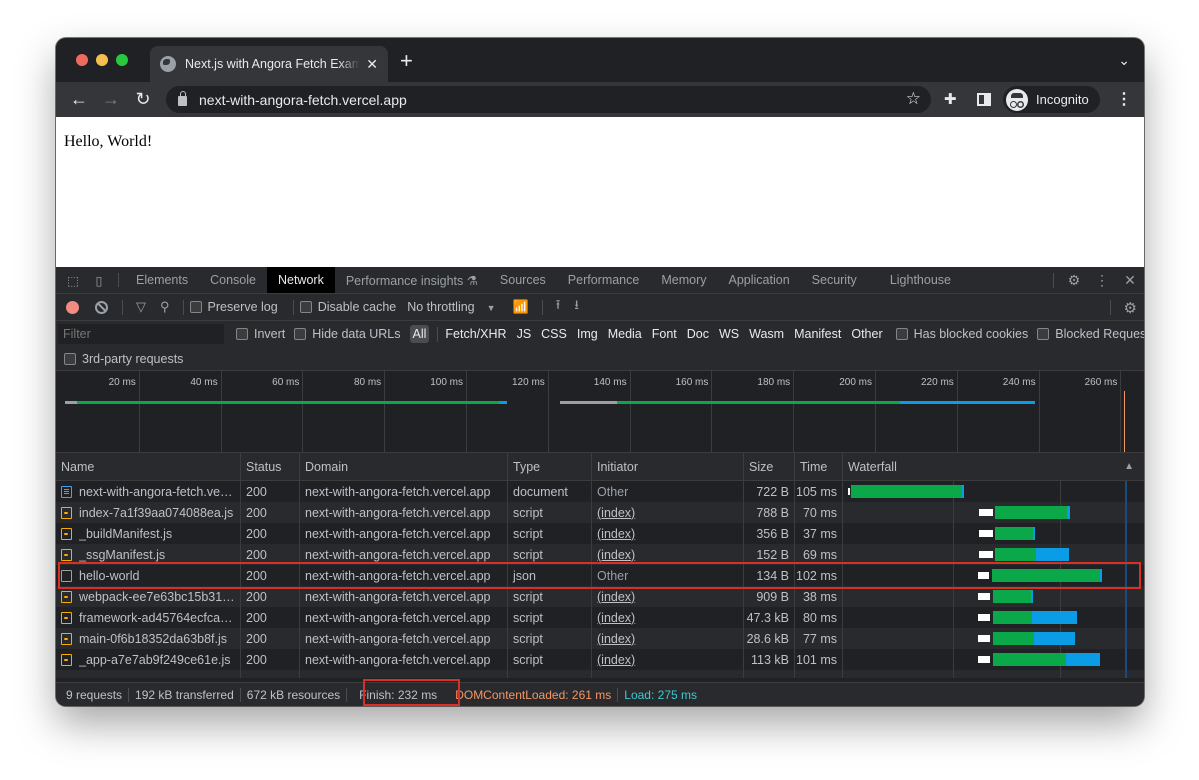  I want to click on disable-cache-checkbox: Disable cache, so click(347, 307).